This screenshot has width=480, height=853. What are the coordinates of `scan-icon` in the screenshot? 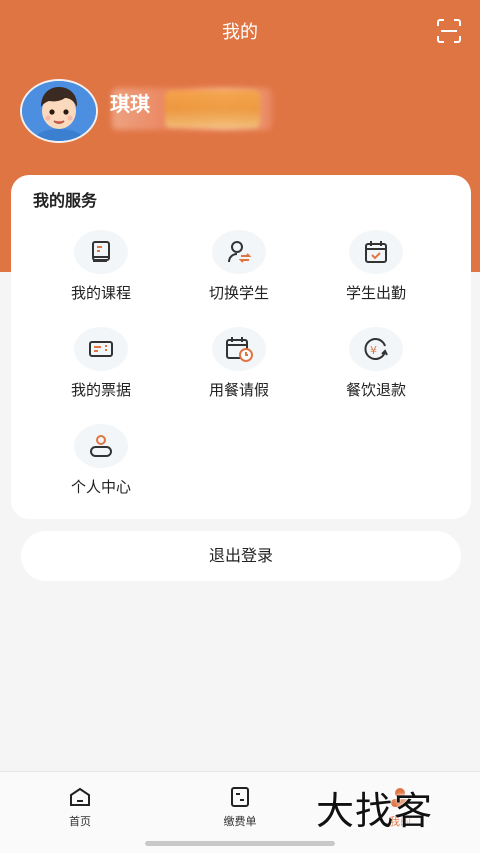 It's located at (449, 31).